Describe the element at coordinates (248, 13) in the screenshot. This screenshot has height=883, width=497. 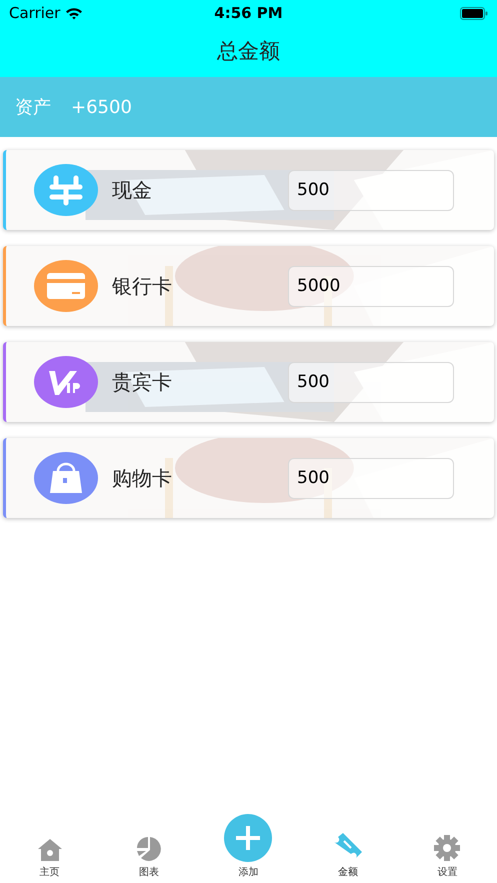
I see `clock-label: 4:56 PM` at that location.